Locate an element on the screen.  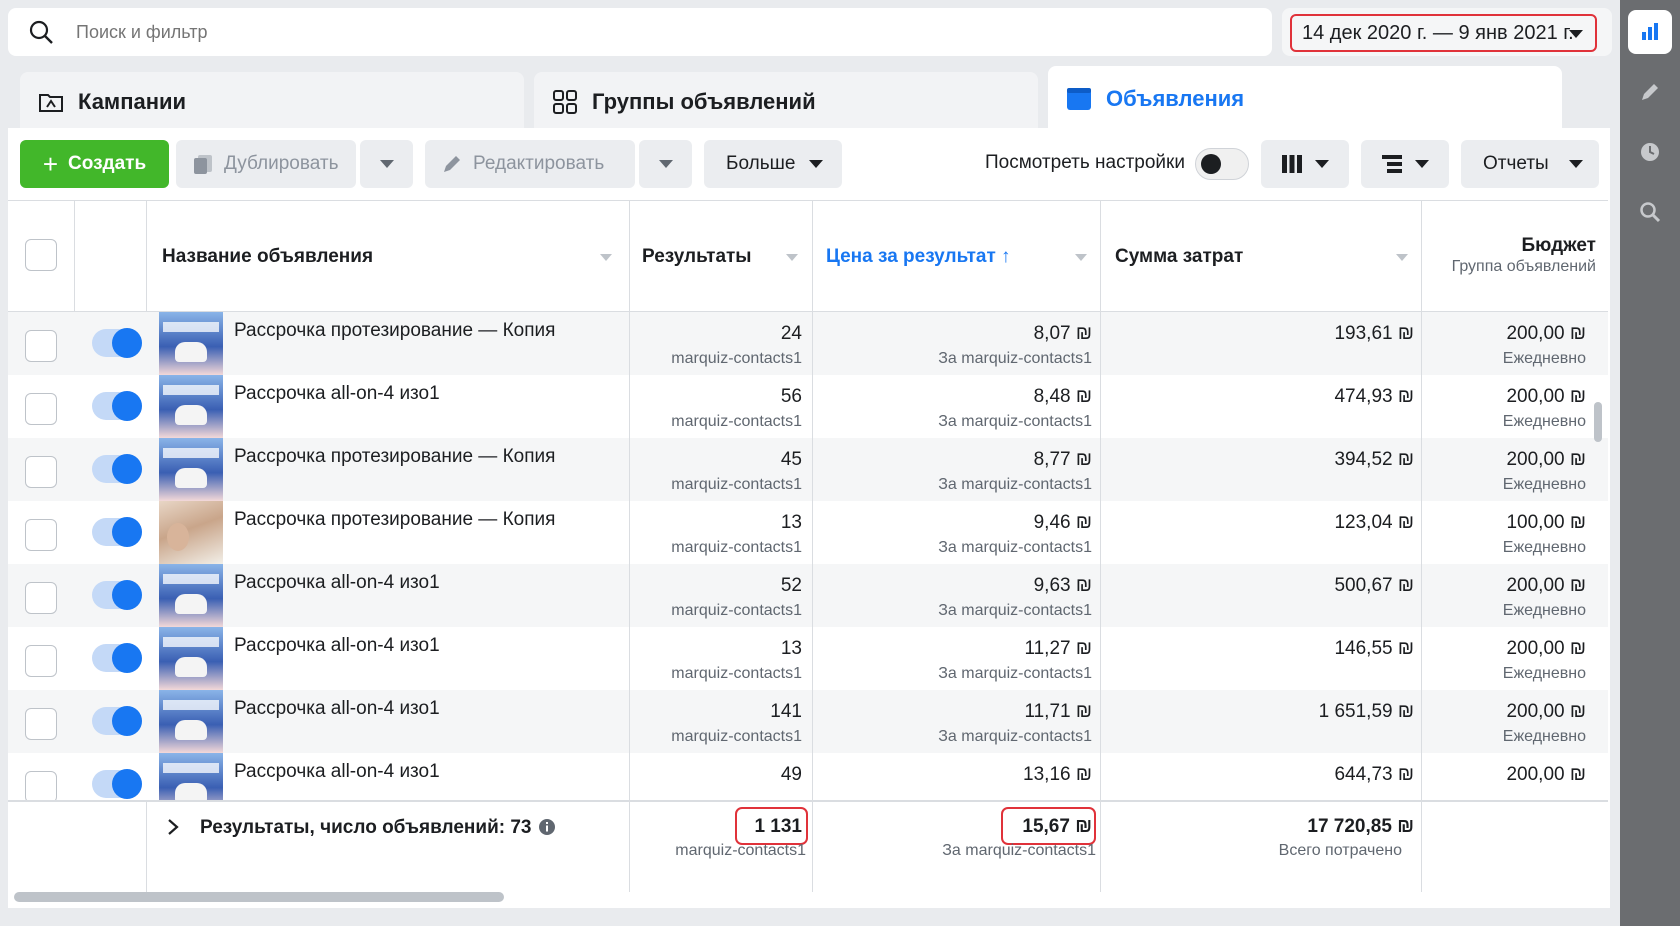
results-value: 45 is located at coordinates (791, 459).